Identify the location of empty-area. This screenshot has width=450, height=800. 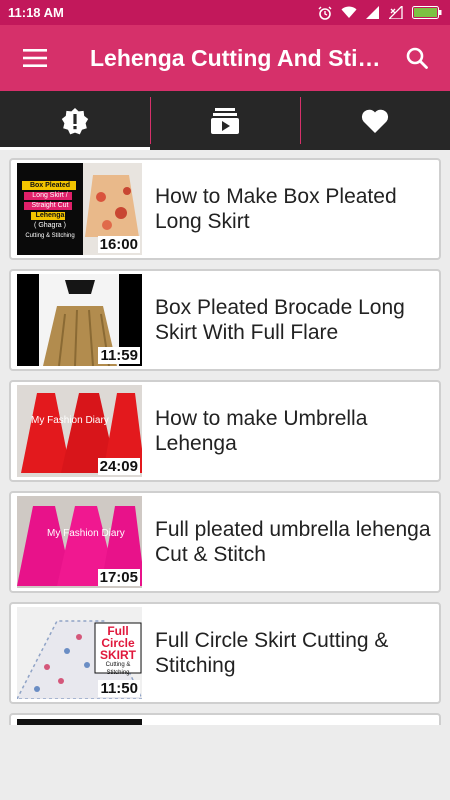
(225, 762).